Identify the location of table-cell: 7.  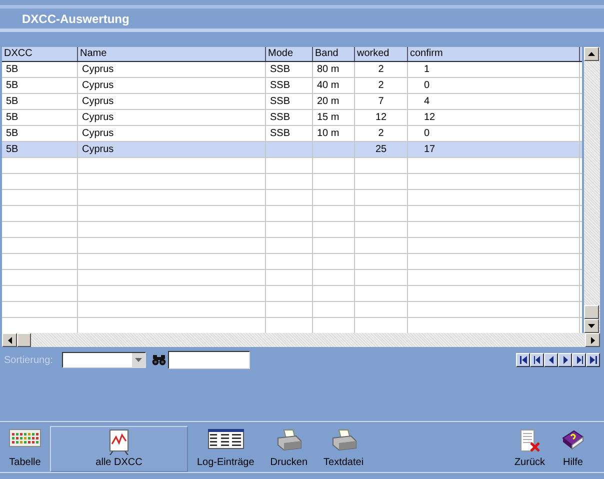
(381, 101).